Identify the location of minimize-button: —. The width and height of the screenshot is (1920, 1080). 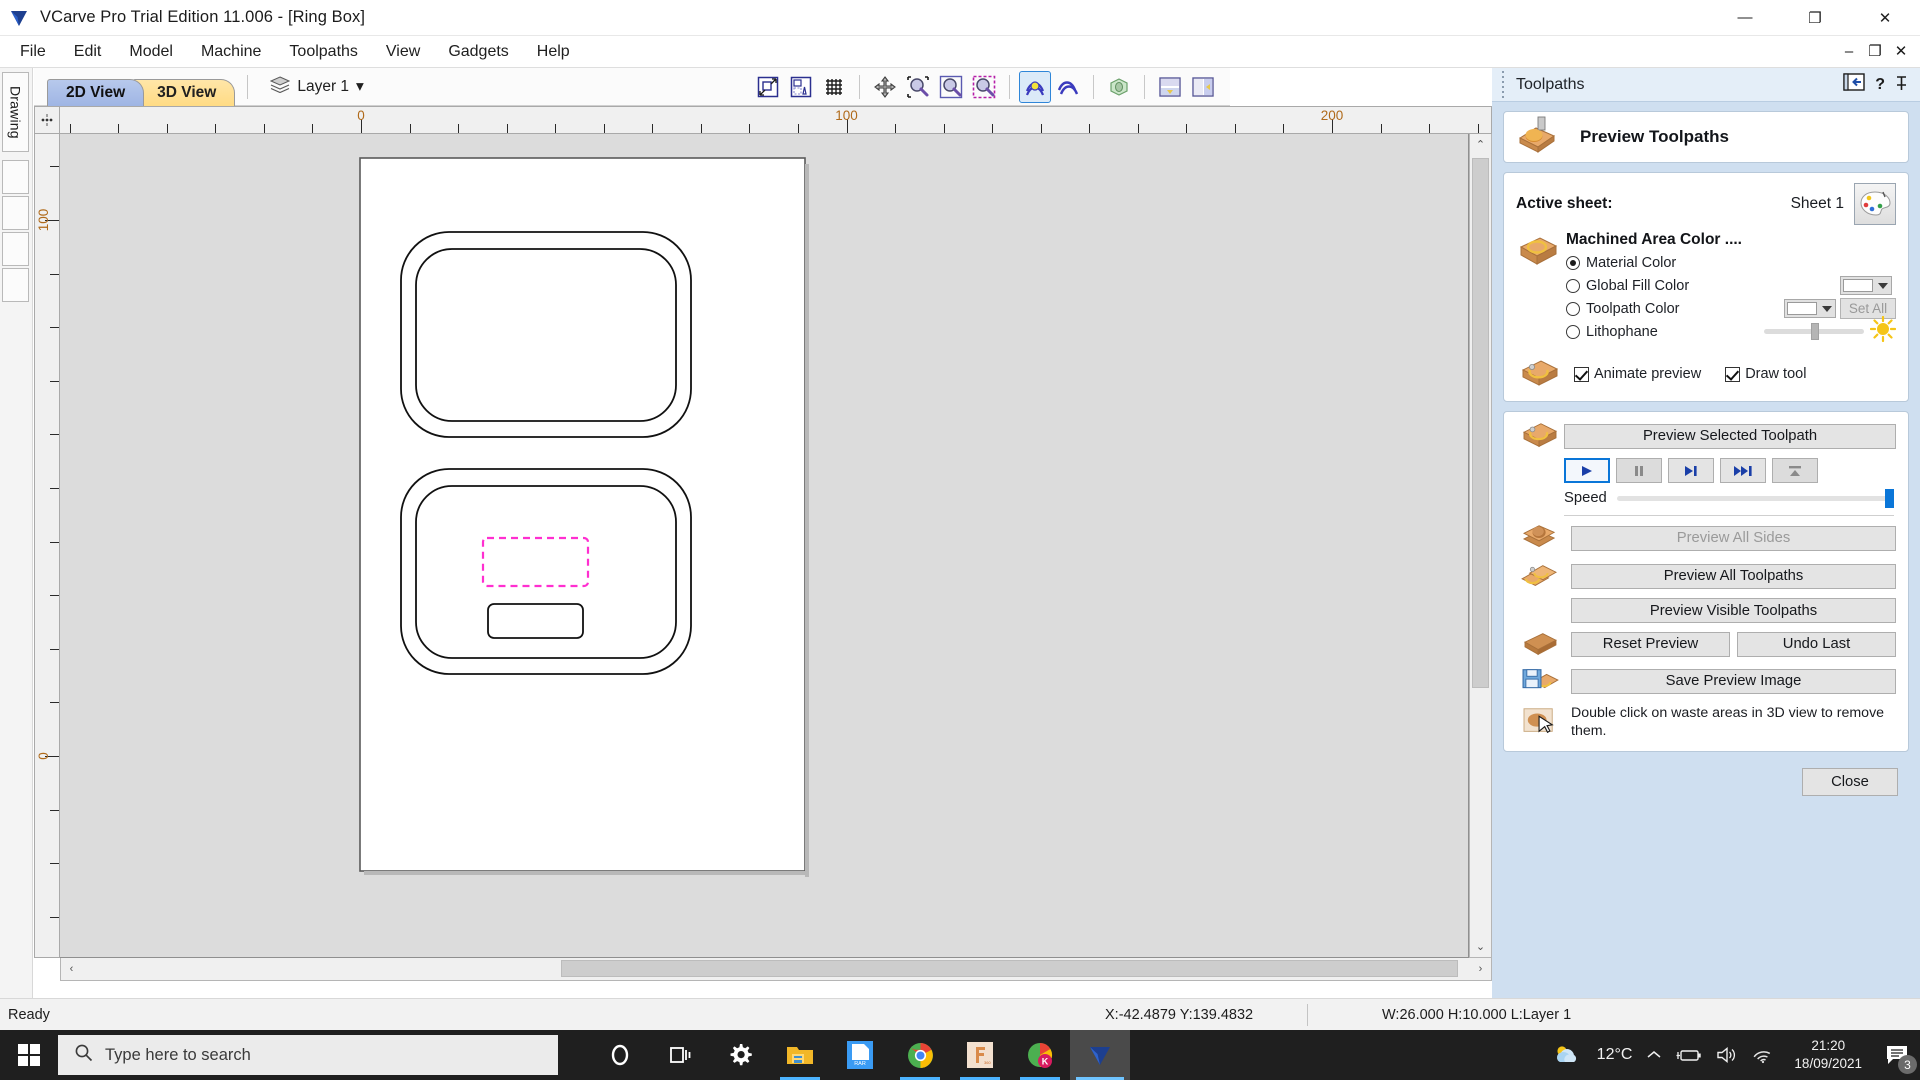
(1745, 18).